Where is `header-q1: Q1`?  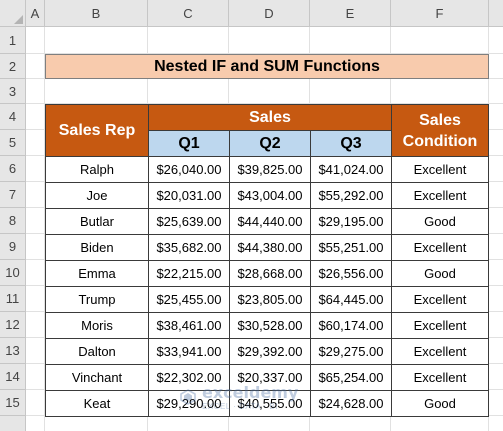 header-q1: Q1 is located at coordinates (189, 143).